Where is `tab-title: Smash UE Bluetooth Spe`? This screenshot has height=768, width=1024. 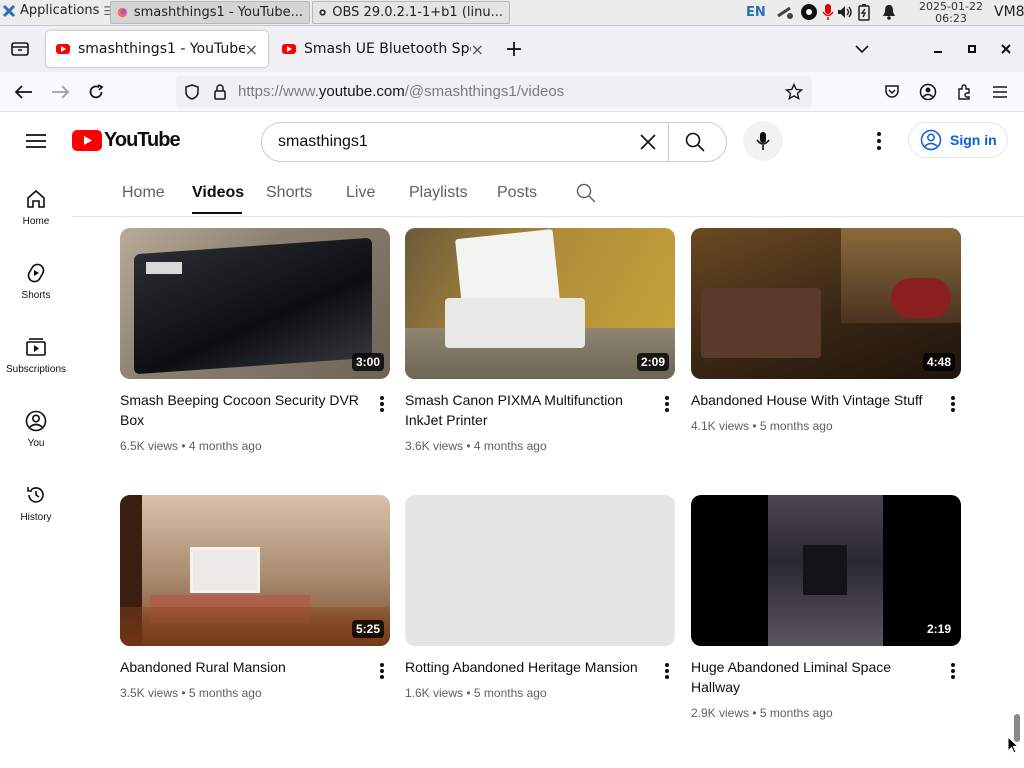 tab-title: Smash UE Bluetooth Spe is located at coordinates (387, 49).